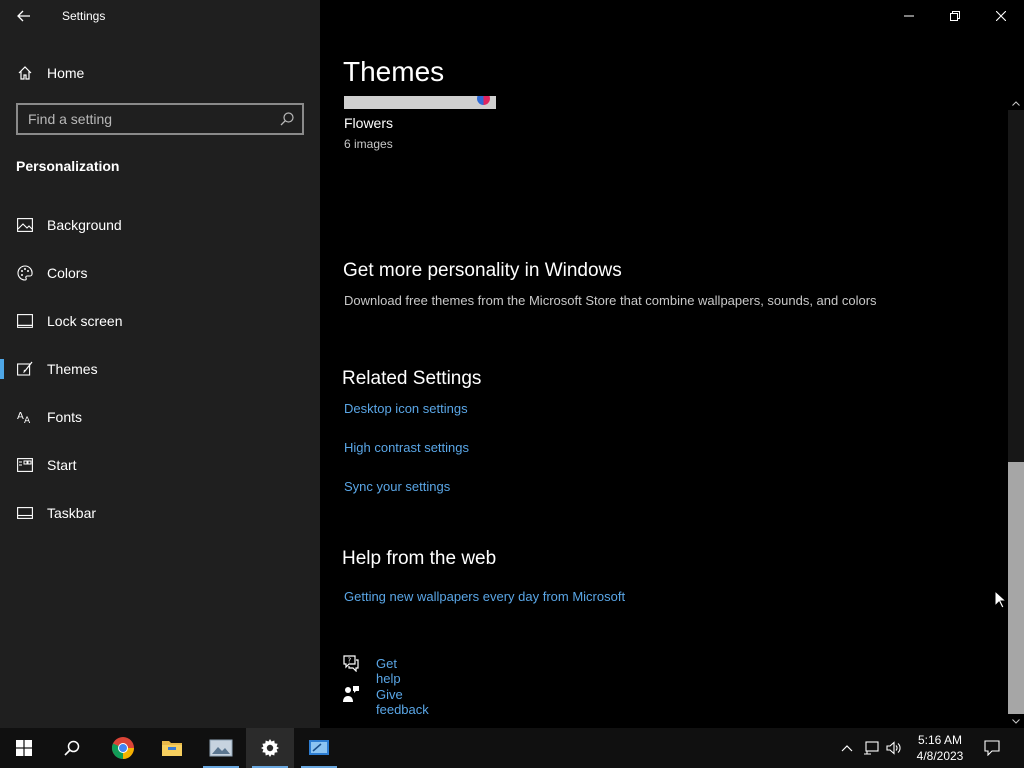 The height and width of the screenshot is (768, 1024). I want to click on taskbar: 5:16 AM 4/8/2023, so click(512, 748).